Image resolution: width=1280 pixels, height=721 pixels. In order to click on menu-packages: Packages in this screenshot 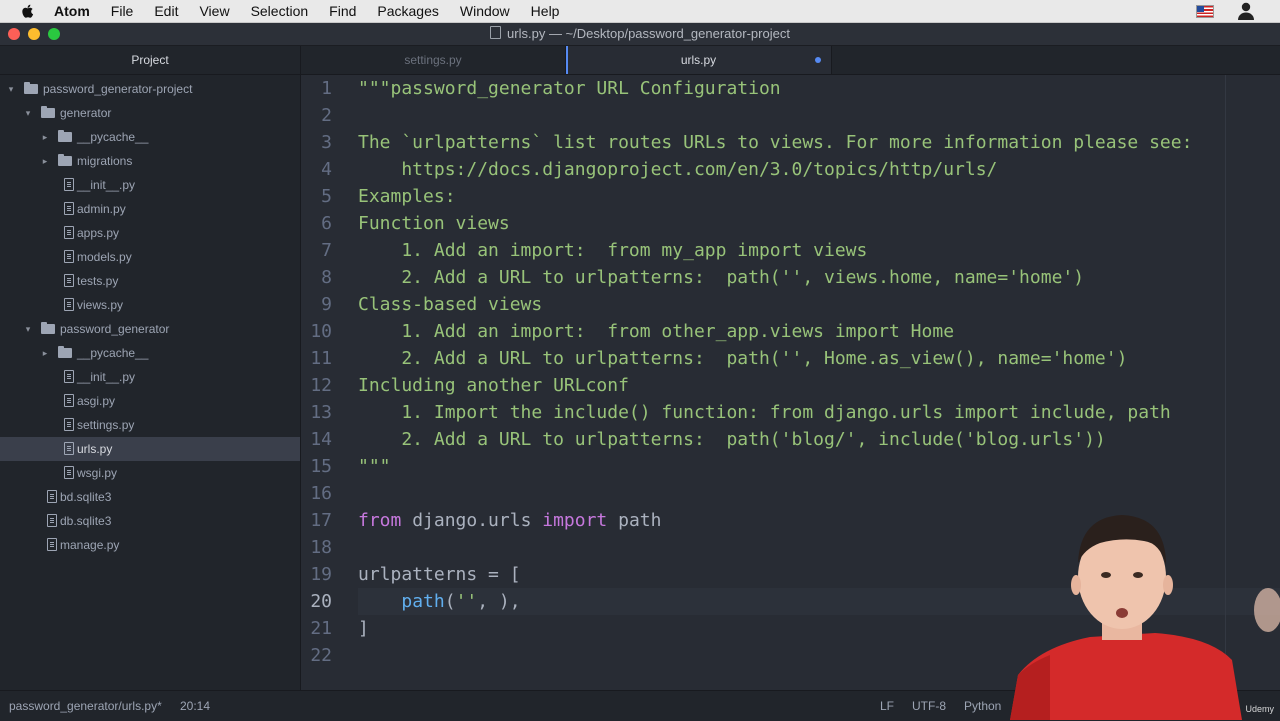, I will do `click(407, 11)`.